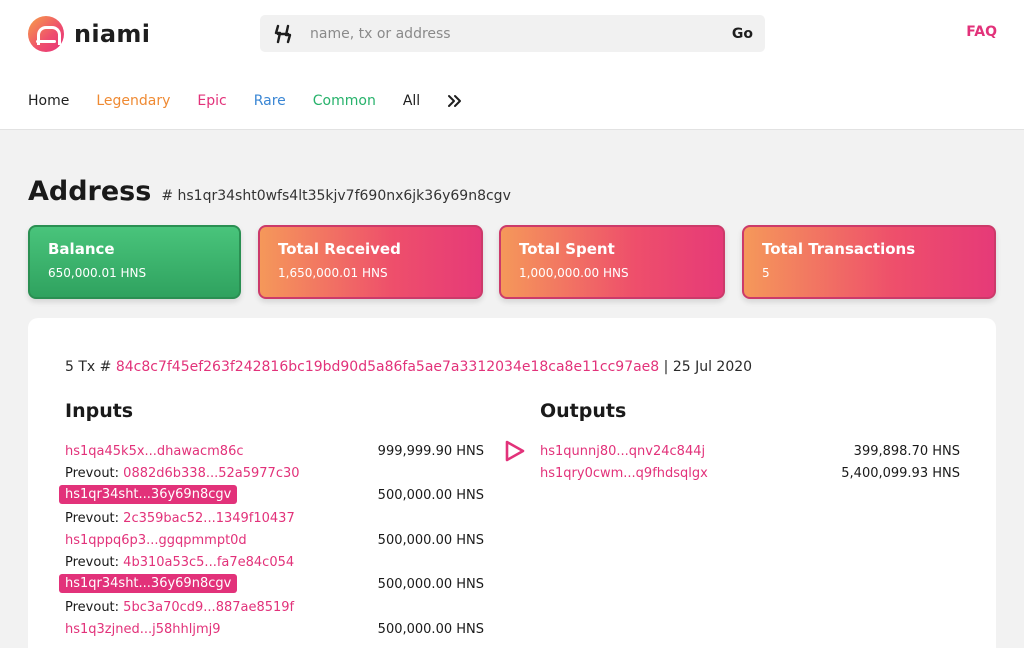 The width and height of the screenshot is (1024, 648). I want to click on category-nav: Home Legendary Epic Rare Common All, so click(259, 101).